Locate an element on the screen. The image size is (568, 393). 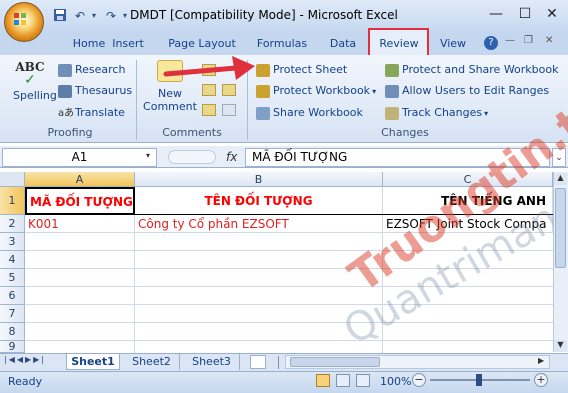
minimize-icon: — is located at coordinates (496, 14).